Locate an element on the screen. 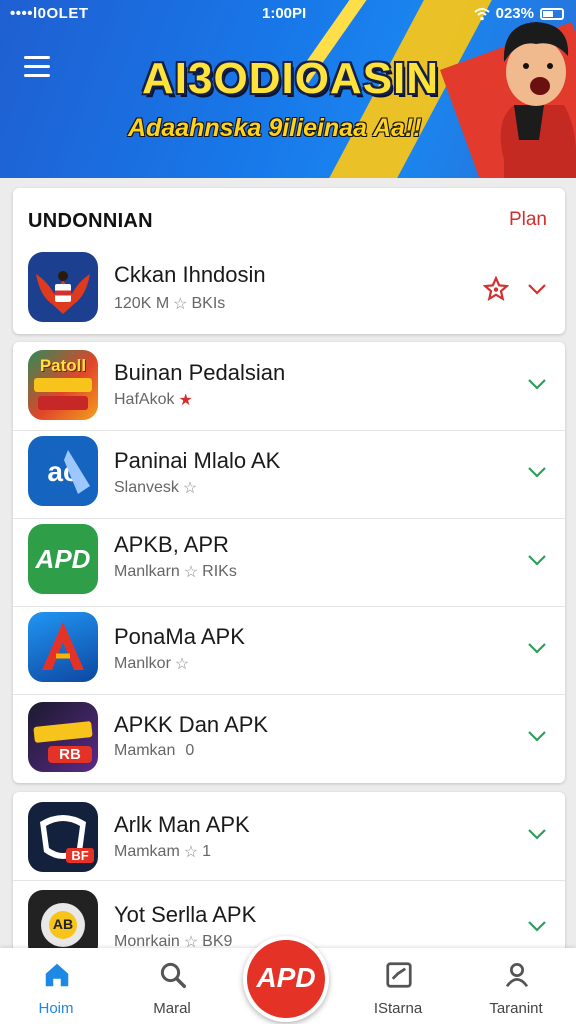 The image size is (576, 1024). nav-profile: Taranint is located at coordinates (516, 986).